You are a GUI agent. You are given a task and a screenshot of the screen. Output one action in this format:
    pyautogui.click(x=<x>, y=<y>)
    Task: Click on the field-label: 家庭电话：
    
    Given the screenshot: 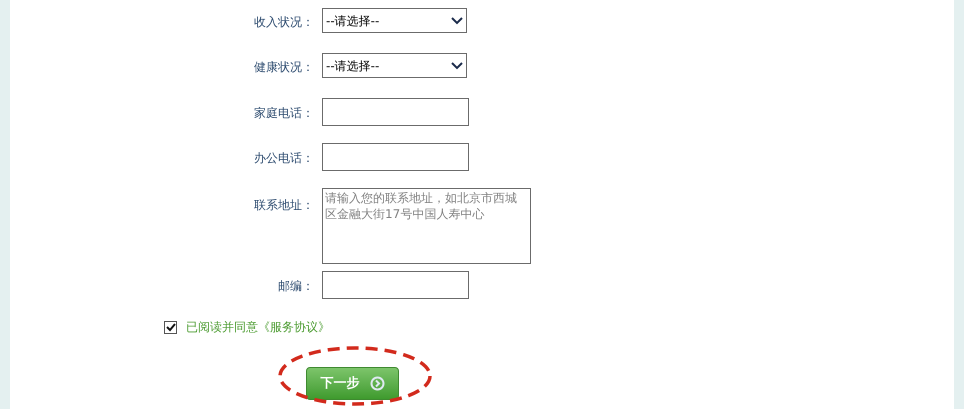 What is the action you would take?
    pyautogui.click(x=284, y=113)
    